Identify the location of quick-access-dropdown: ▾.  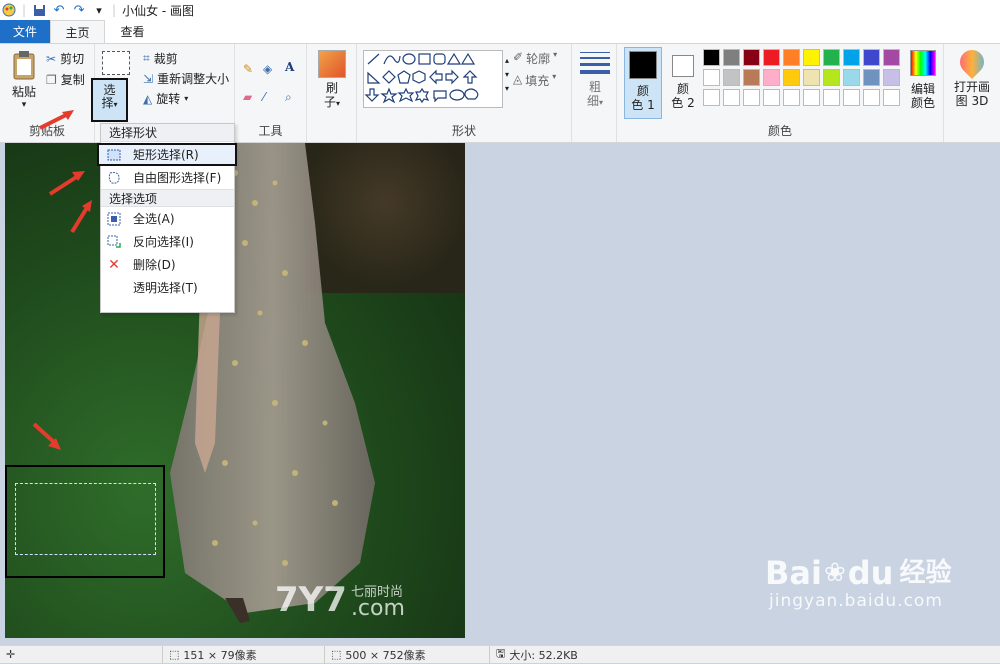
(99, 10).